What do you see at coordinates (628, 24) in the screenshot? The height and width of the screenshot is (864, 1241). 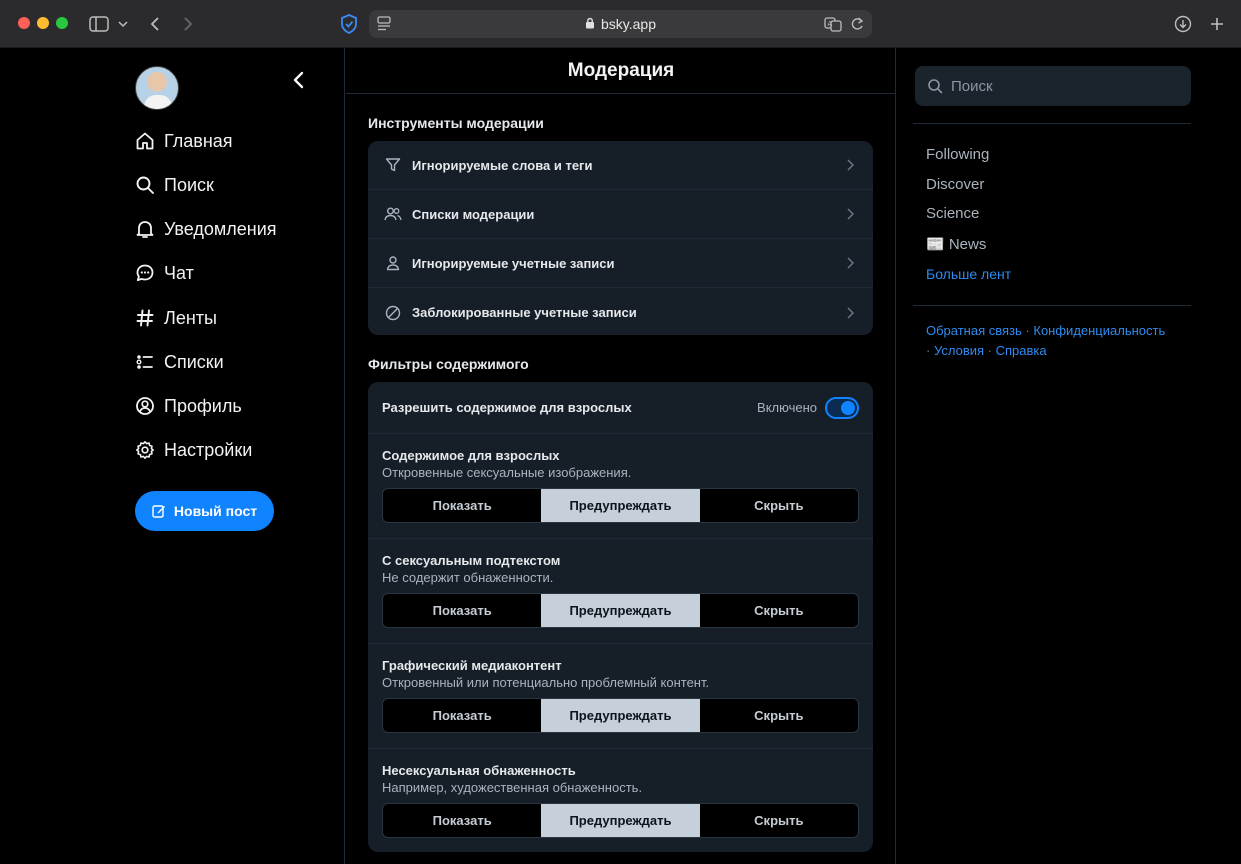 I see `url-text: bsky.app` at bounding box center [628, 24].